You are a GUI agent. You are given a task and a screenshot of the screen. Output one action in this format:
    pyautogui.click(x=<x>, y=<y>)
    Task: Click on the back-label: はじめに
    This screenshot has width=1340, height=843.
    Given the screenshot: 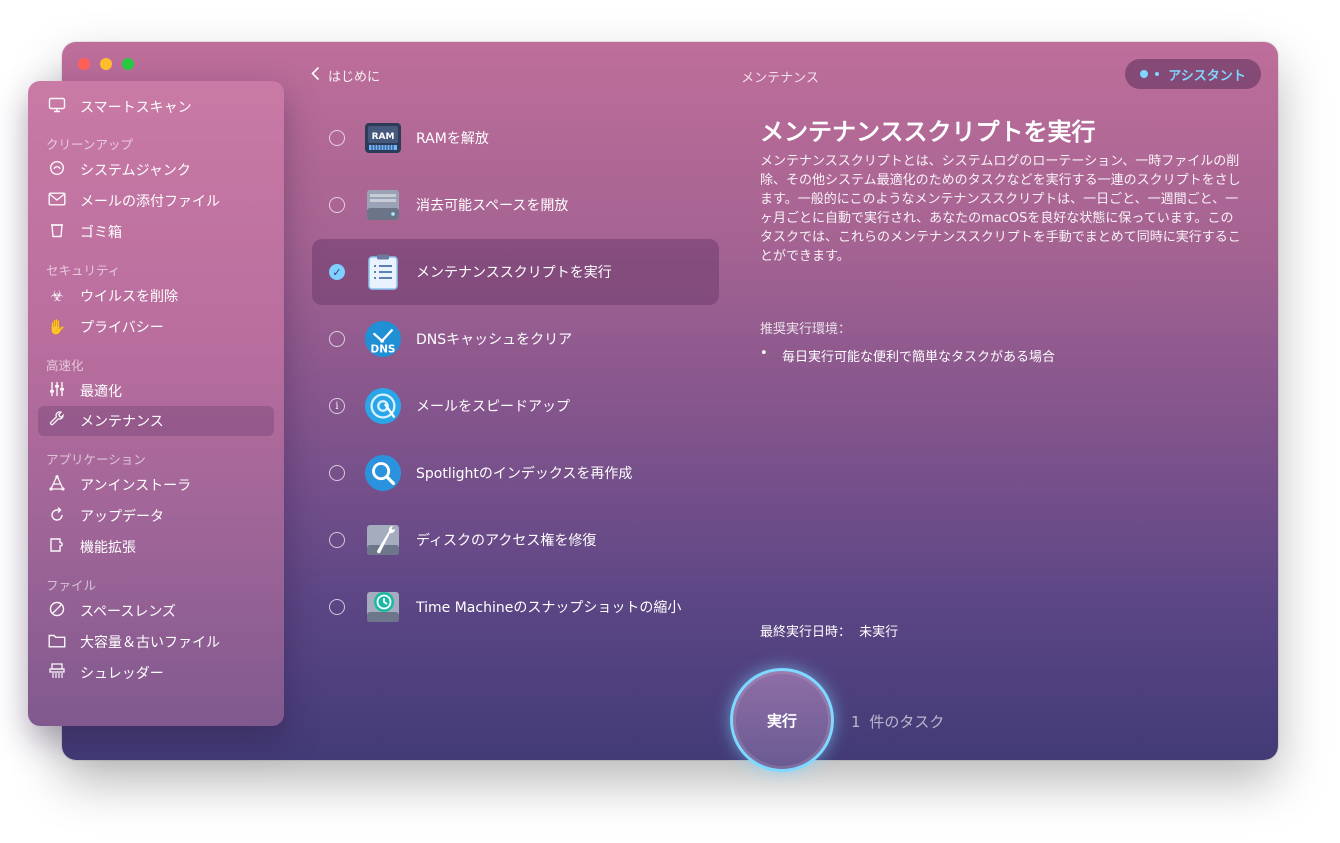 What is the action you would take?
    pyautogui.click(x=354, y=77)
    